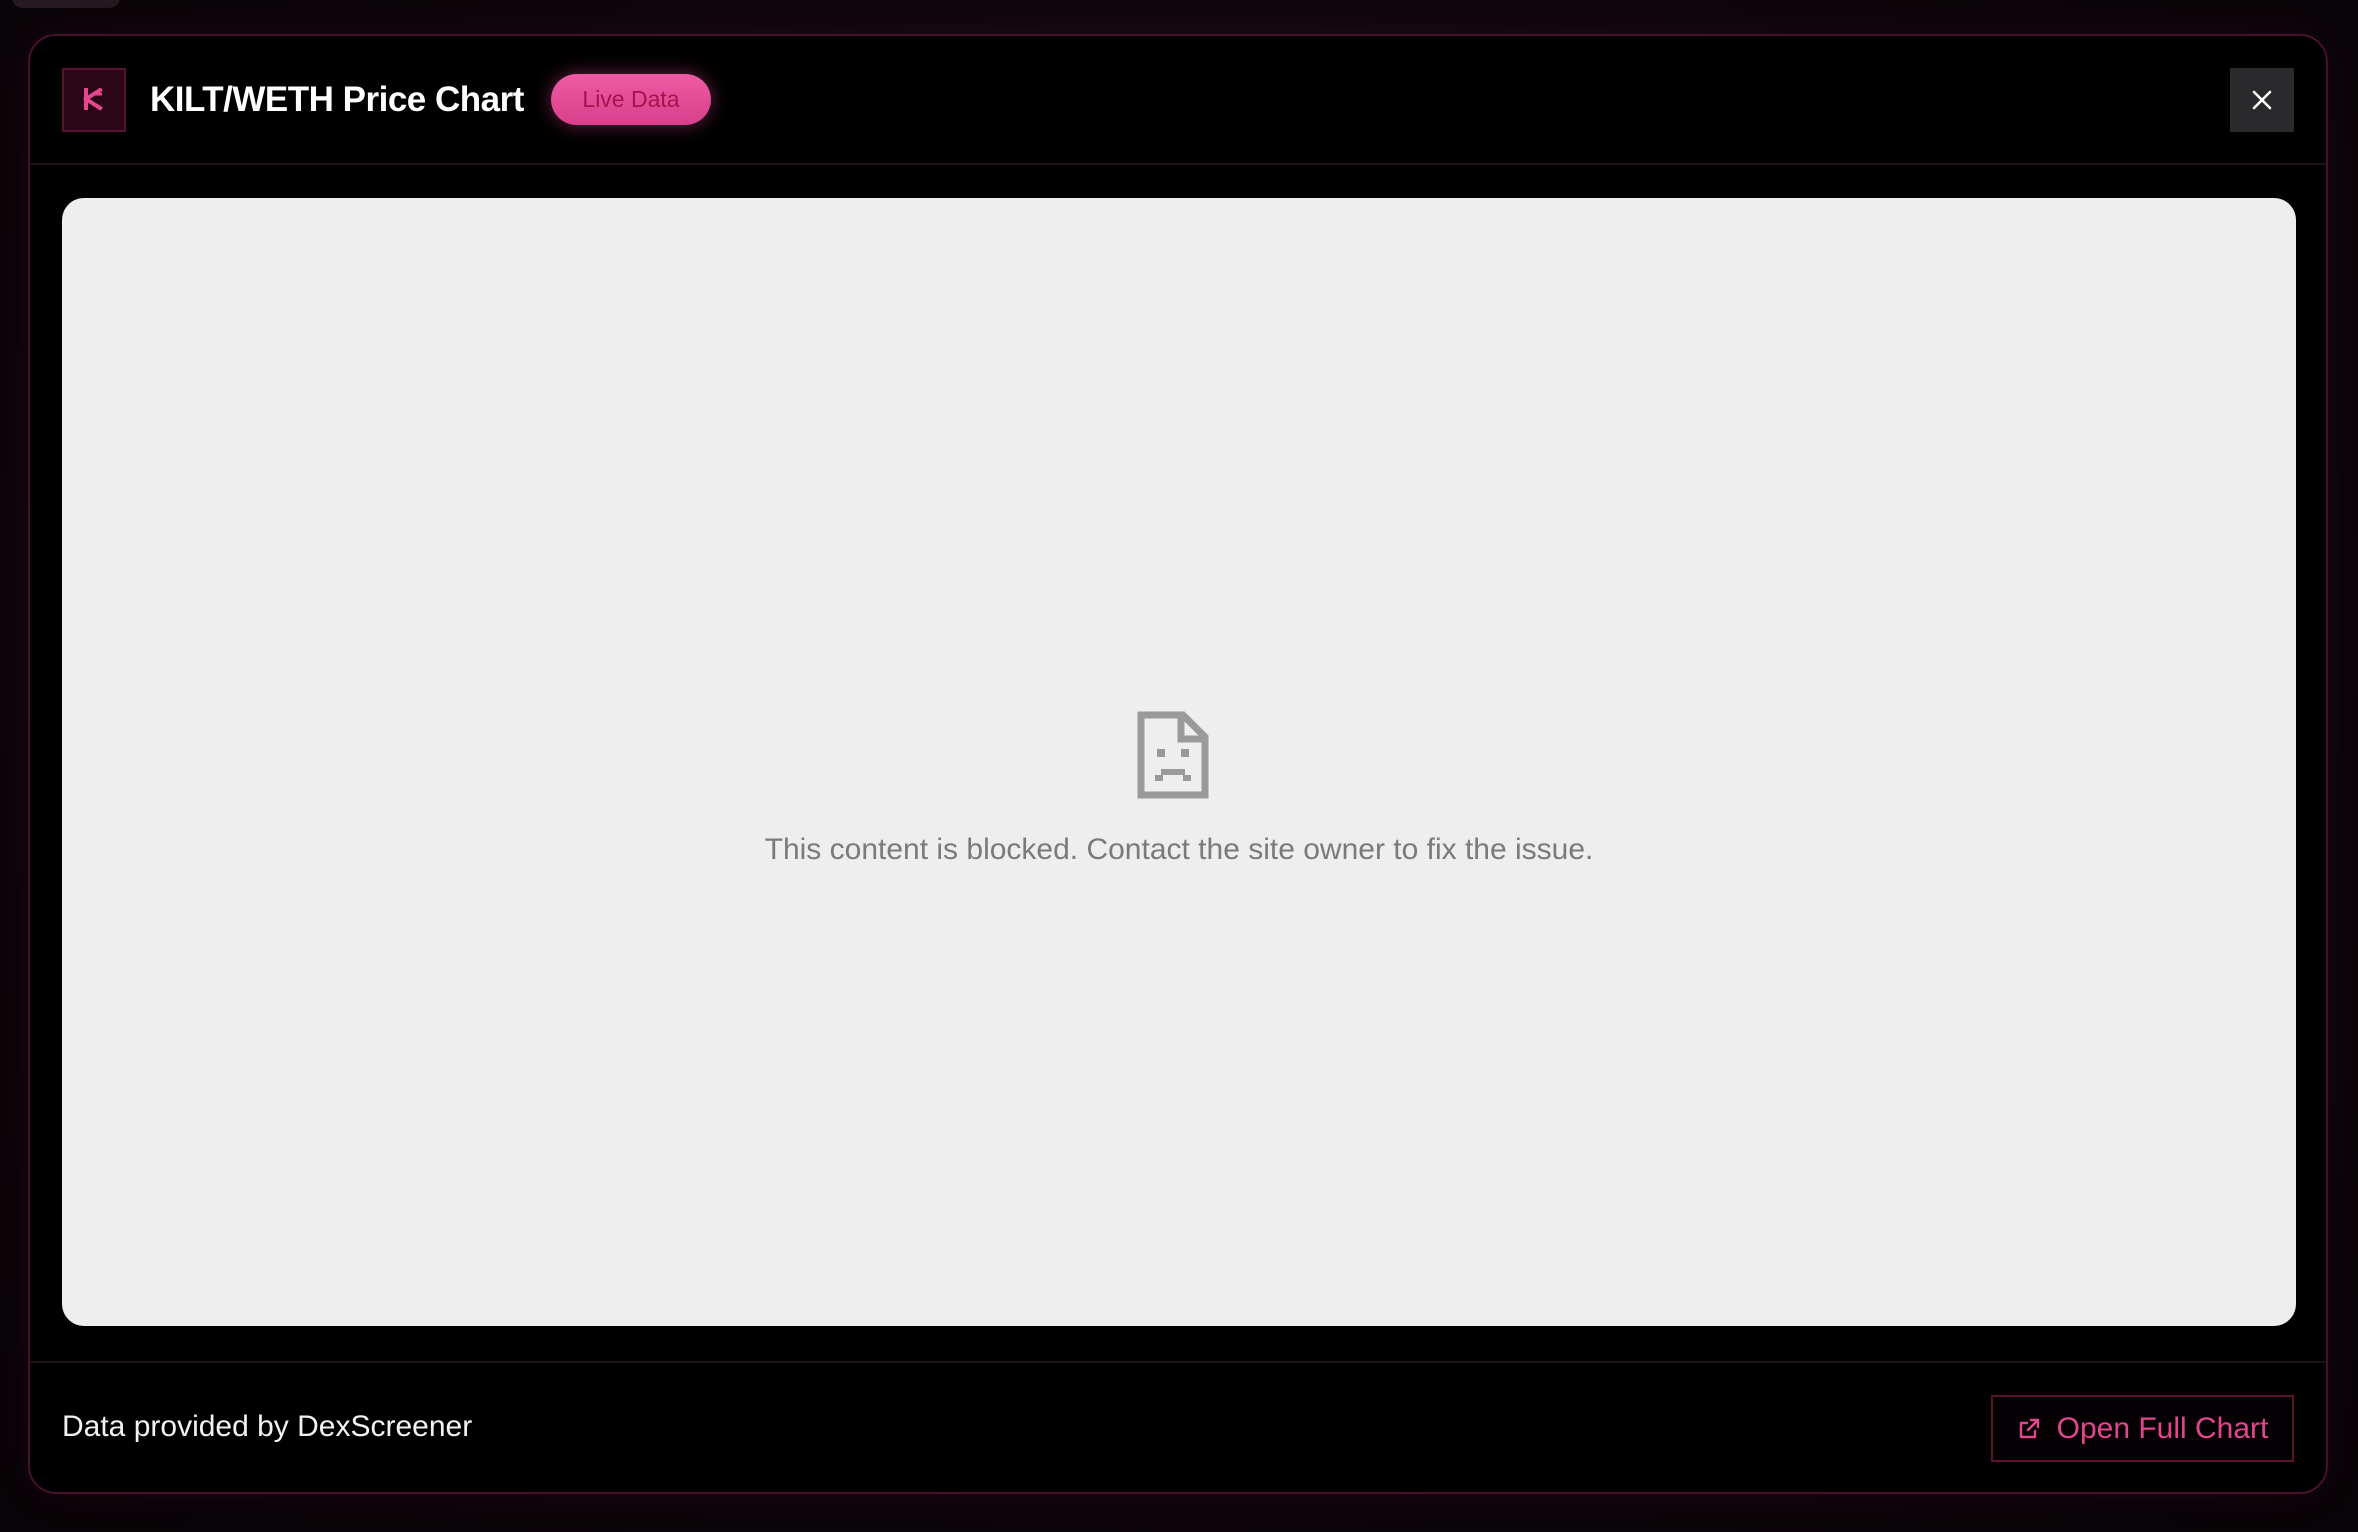 The image size is (2358, 1532). I want to click on live-data-badge: Live Data, so click(631, 99).